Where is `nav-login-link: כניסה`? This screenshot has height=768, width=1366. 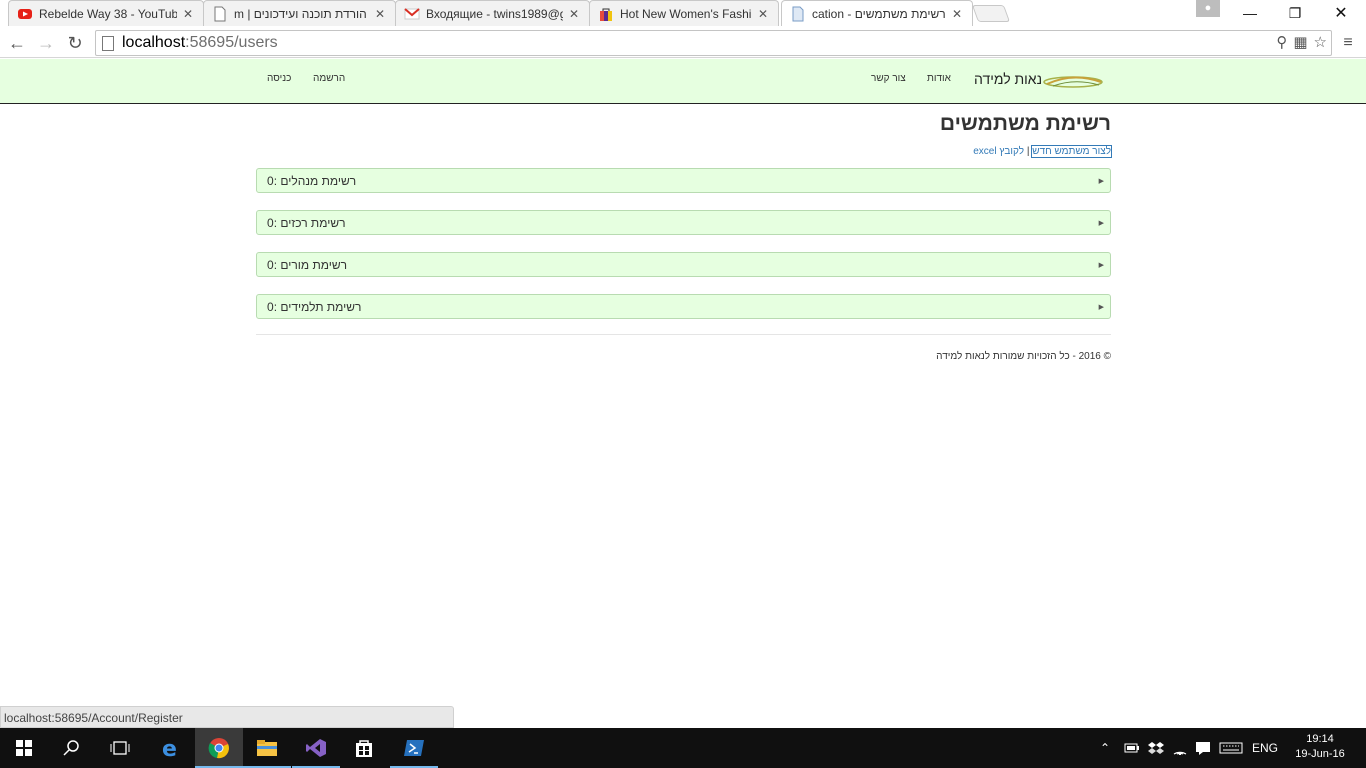
nav-login-link: כניסה is located at coordinates (279, 78).